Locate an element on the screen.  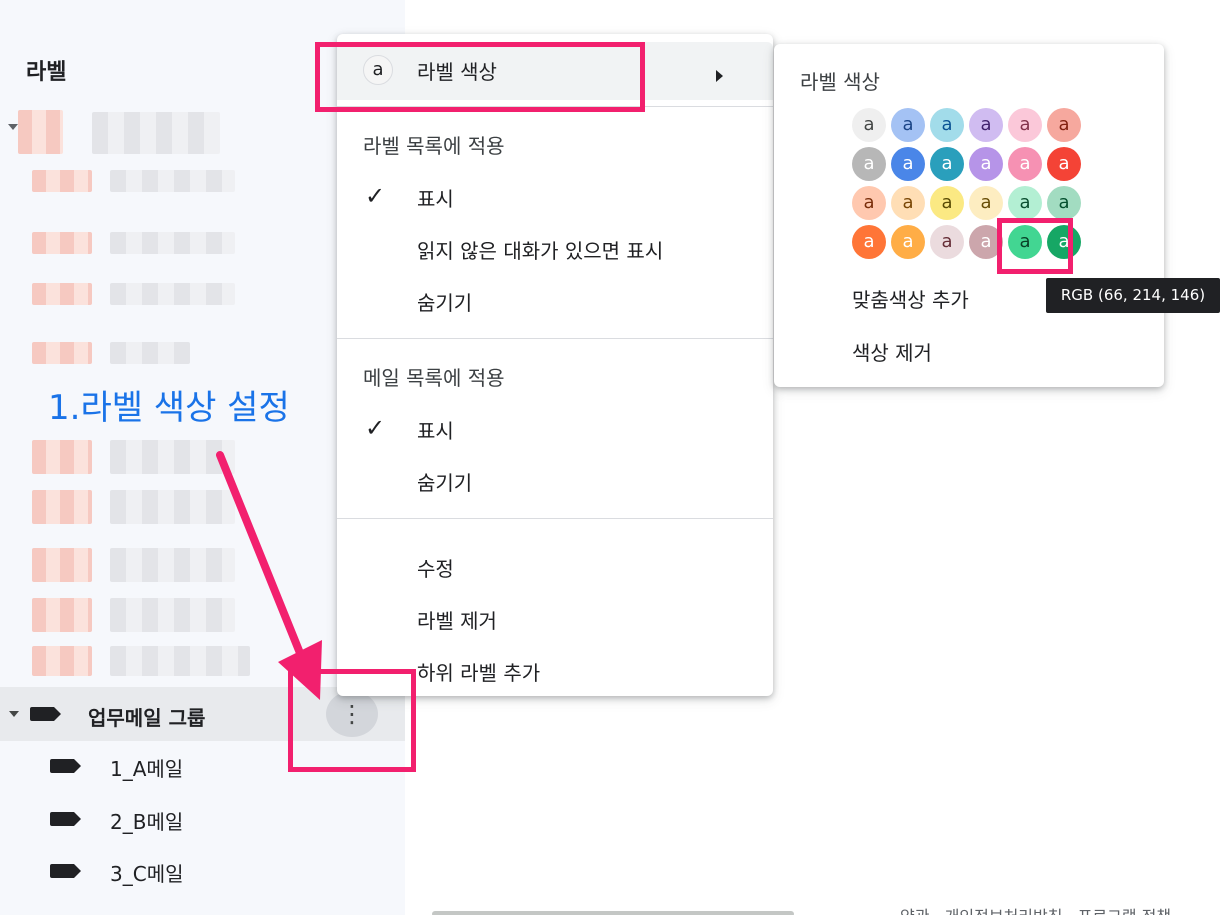
menu-item-hide-in-label-list: 숨기기 is located at coordinates (555, 300).